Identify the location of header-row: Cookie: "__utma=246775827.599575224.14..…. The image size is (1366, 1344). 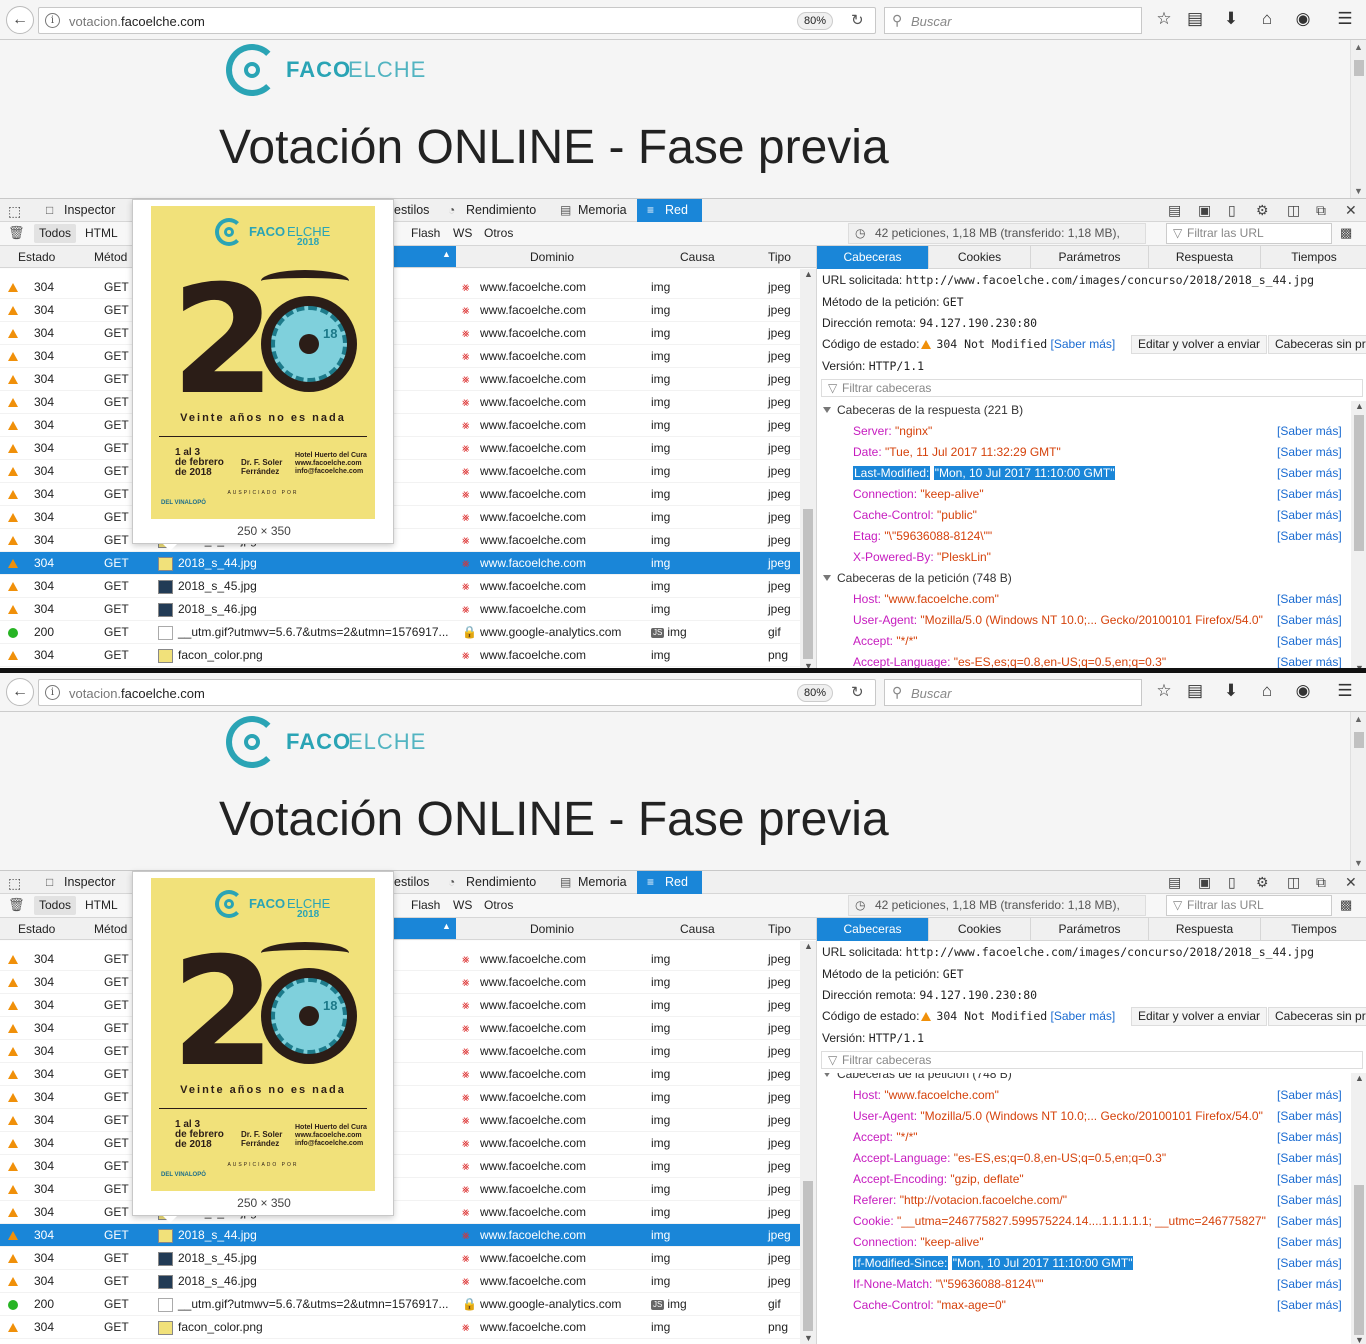
(1101, 1221).